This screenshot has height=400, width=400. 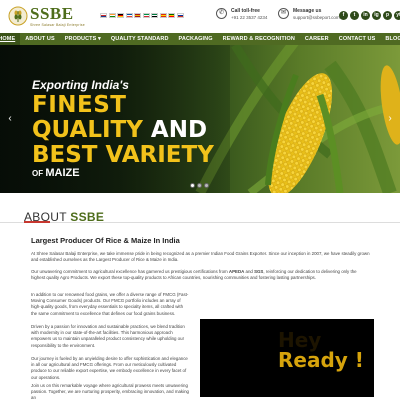 I want to click on social-icon-yt: yt, so click(x=397, y=15).